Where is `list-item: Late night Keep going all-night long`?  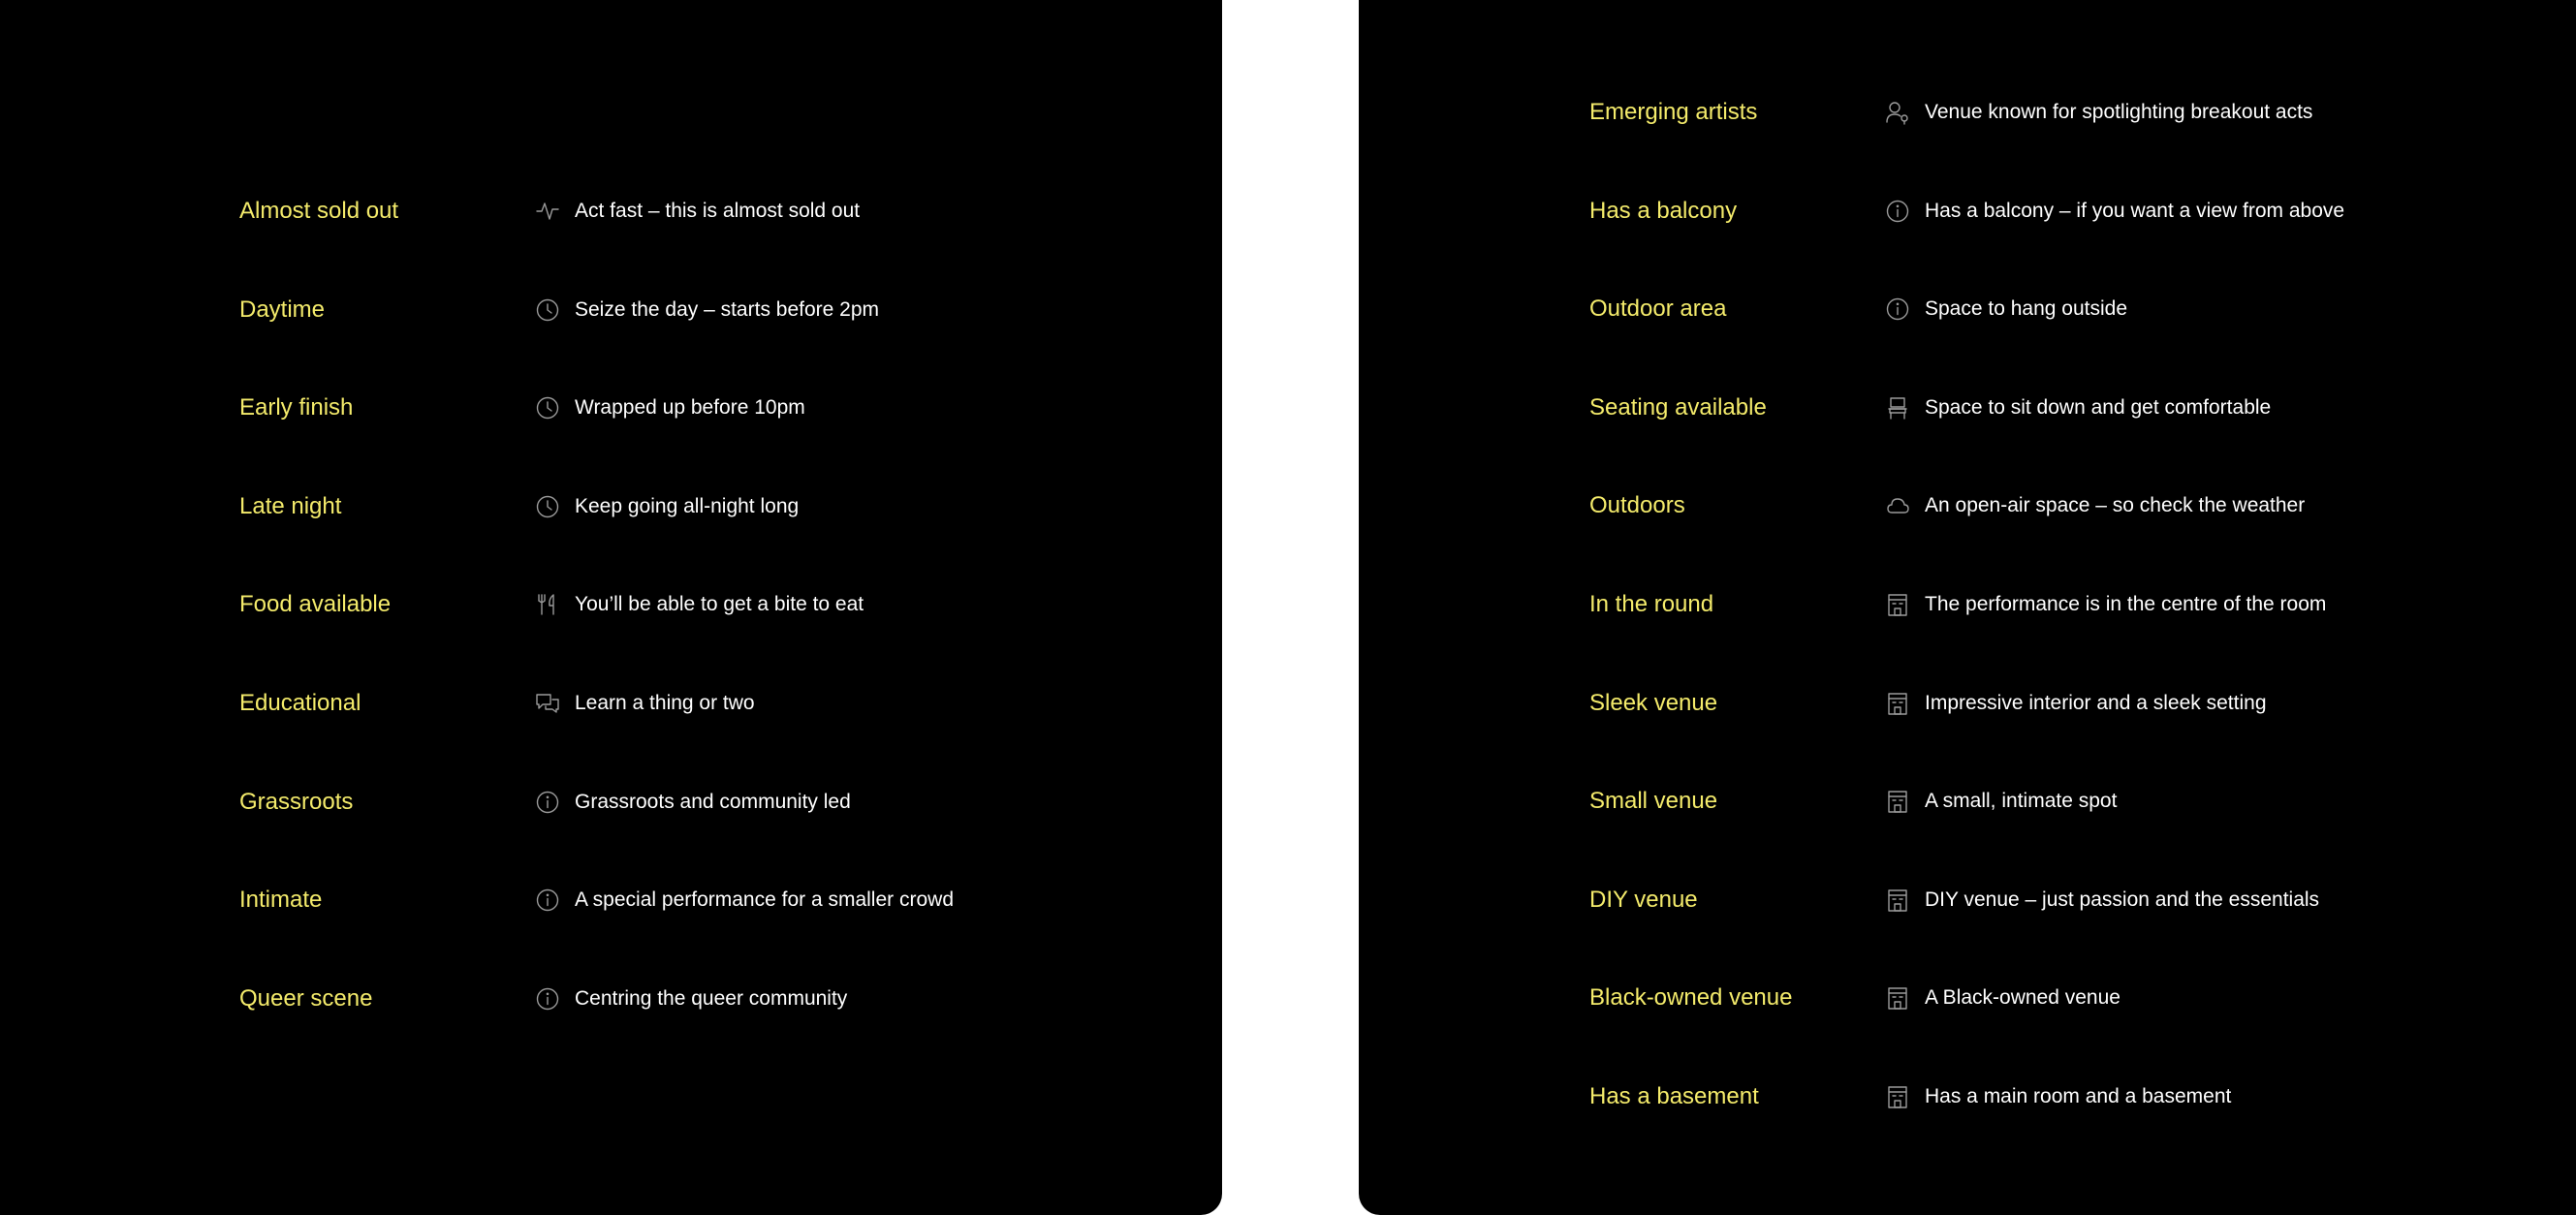
list-item: Late night Keep going all-night long is located at coordinates (675, 507).